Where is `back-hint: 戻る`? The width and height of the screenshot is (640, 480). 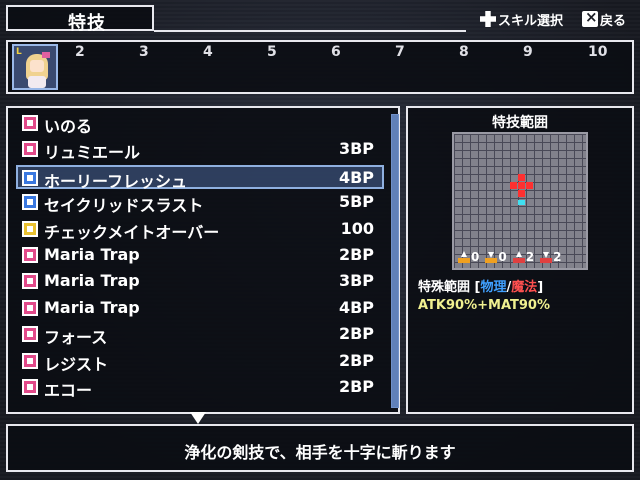
back-hint: 戻る is located at coordinates (604, 18).